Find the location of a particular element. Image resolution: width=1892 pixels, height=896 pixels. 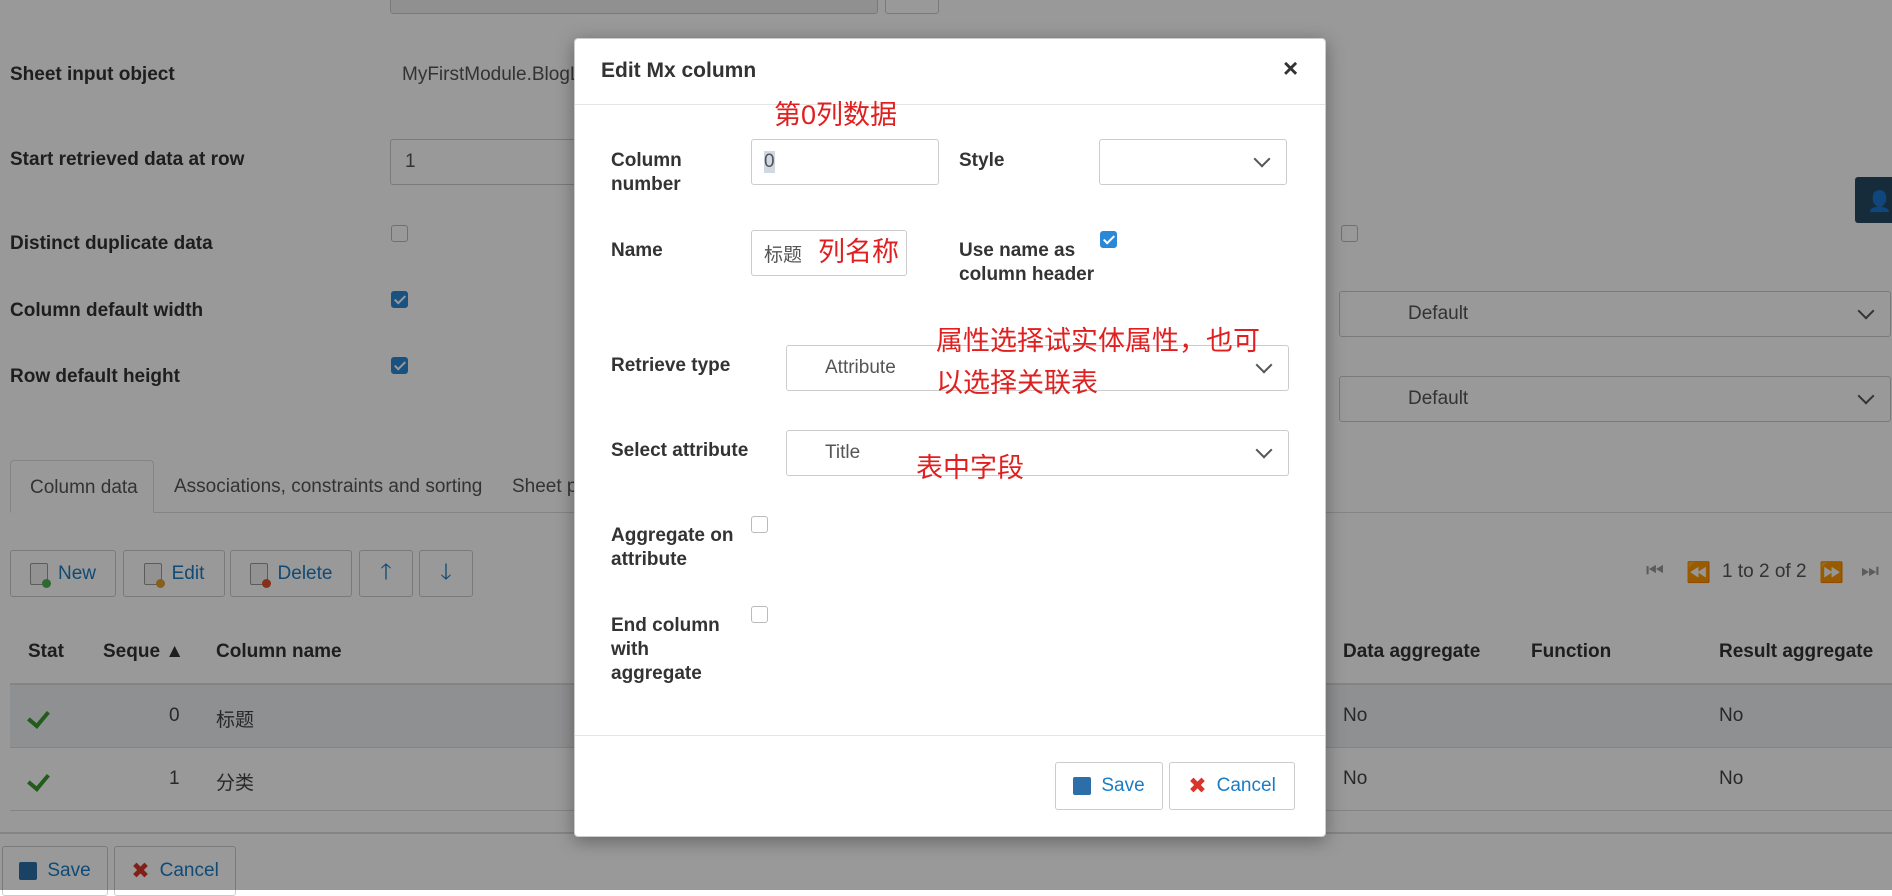

x-icon: ✖ is located at coordinates (1197, 785).